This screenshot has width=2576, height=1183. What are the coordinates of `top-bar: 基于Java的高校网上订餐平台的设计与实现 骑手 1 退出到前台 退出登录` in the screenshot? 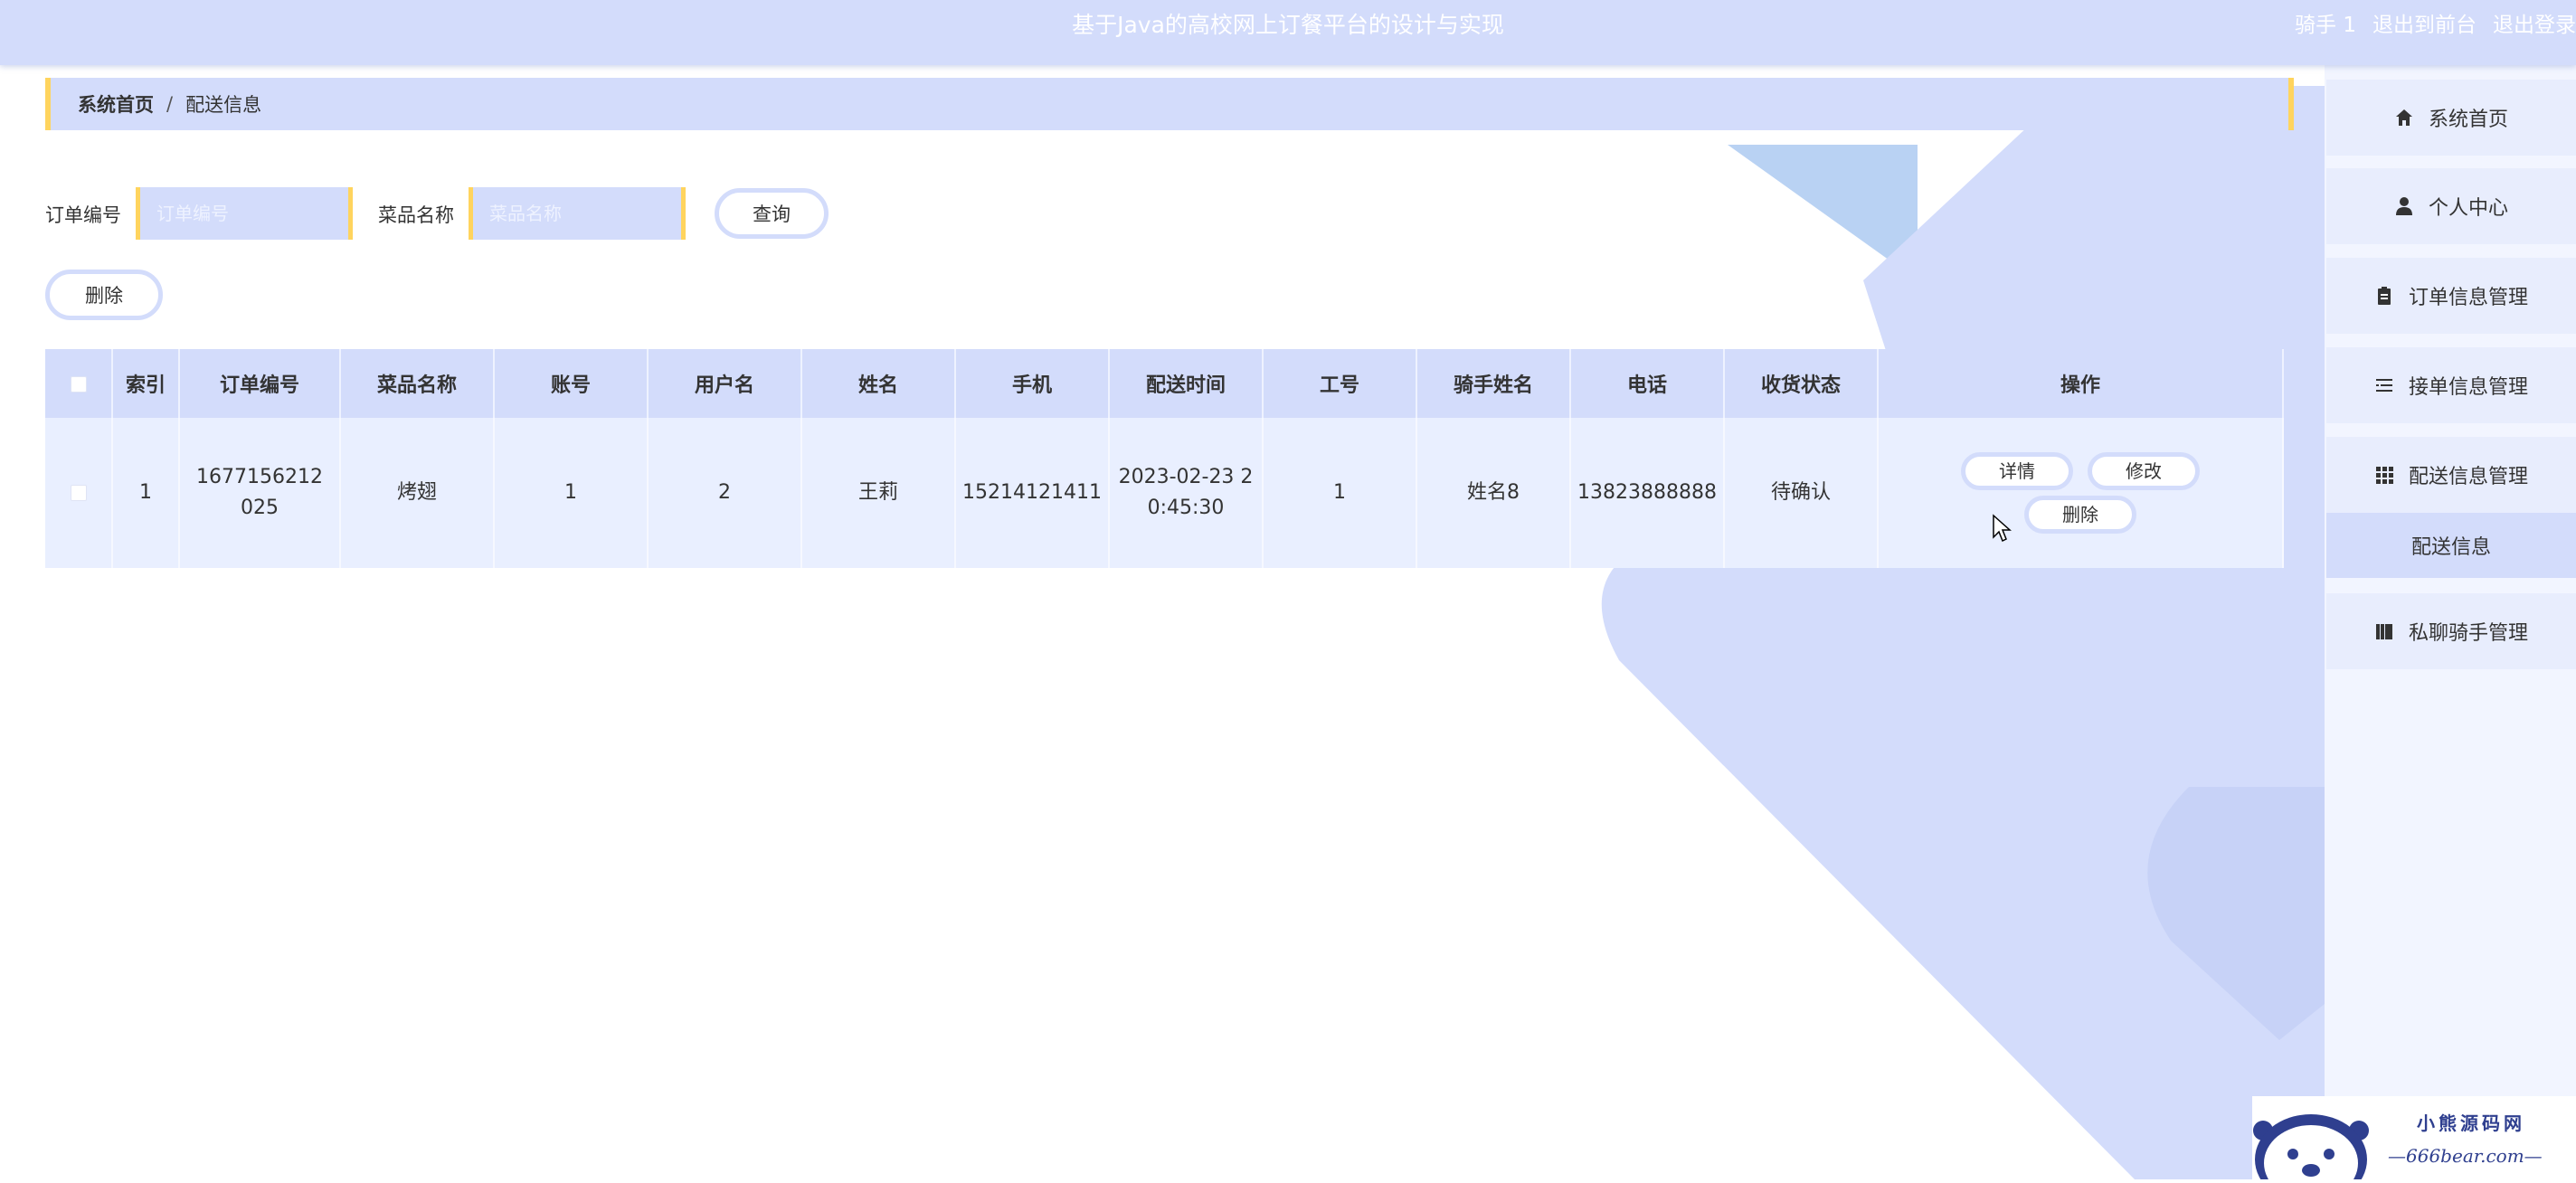 It's located at (1288, 32).